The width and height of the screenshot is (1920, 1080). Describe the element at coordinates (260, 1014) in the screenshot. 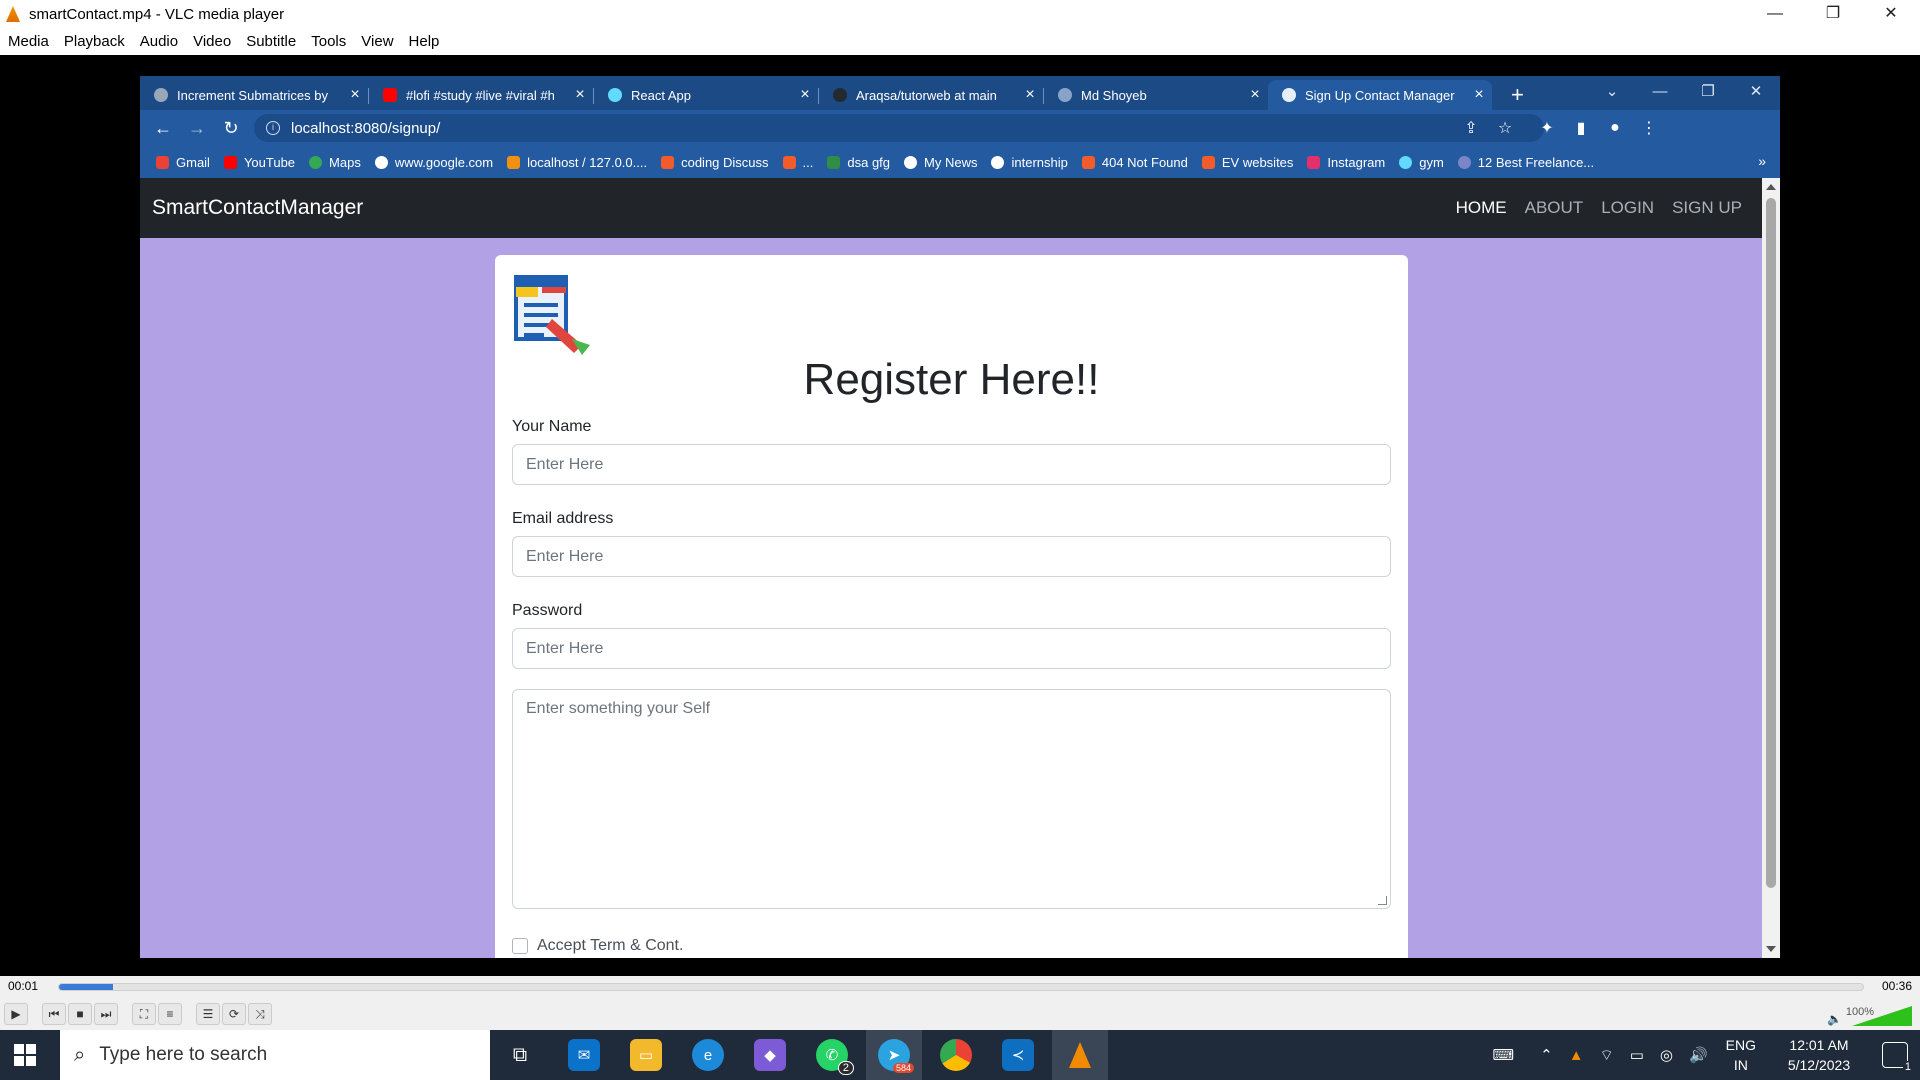

I see `shuffle-icon: ⤨` at that location.